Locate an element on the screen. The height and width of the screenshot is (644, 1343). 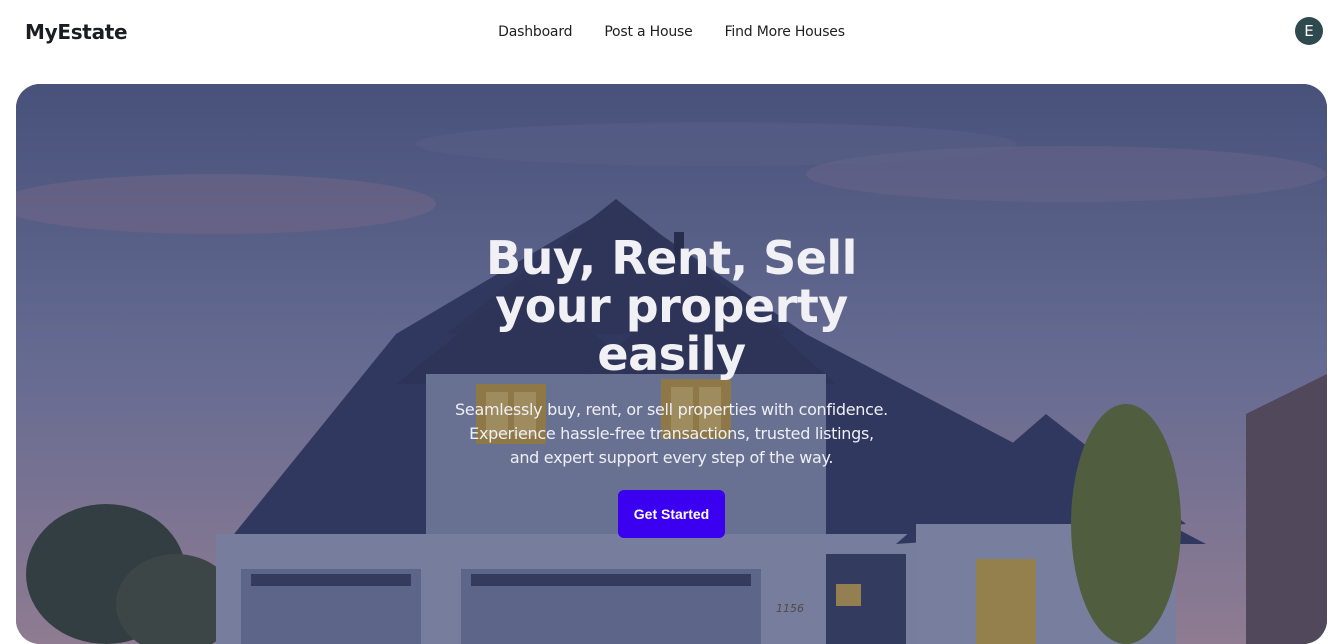
hero-title-line-1: Buy, Rent, Sell is located at coordinates (671, 258).